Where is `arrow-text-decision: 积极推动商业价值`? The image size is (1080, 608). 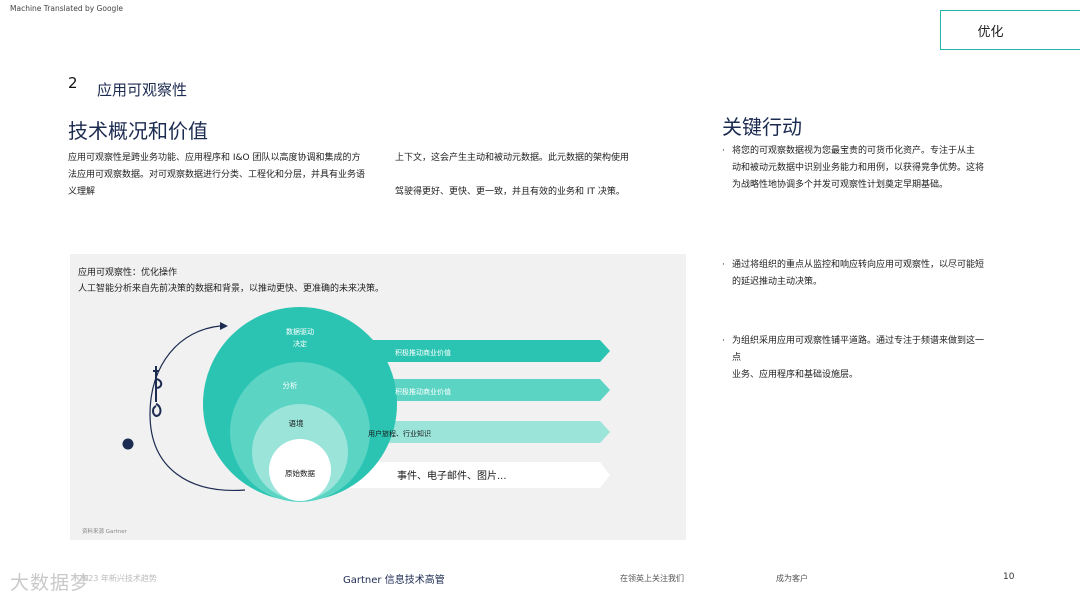
arrow-text-decision: 积极推动商业价值 is located at coordinates (423, 352).